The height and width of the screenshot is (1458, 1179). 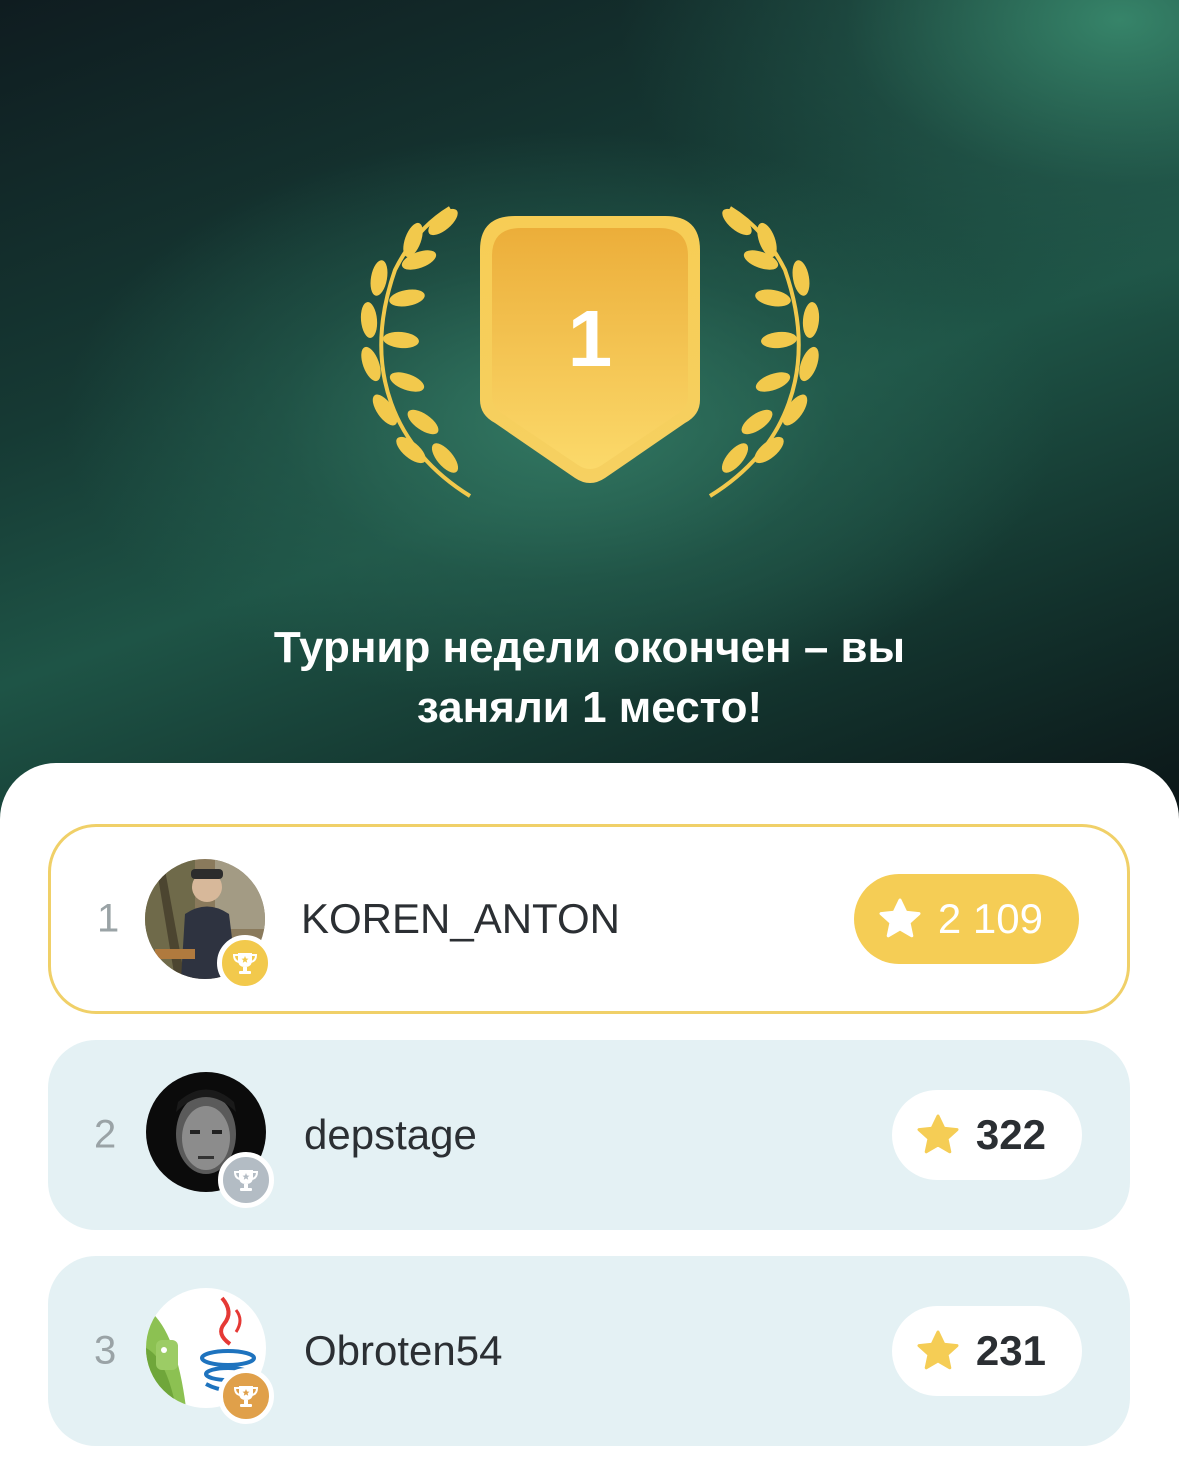 What do you see at coordinates (403, 1350) in the screenshot?
I see `username: Obroten54` at bounding box center [403, 1350].